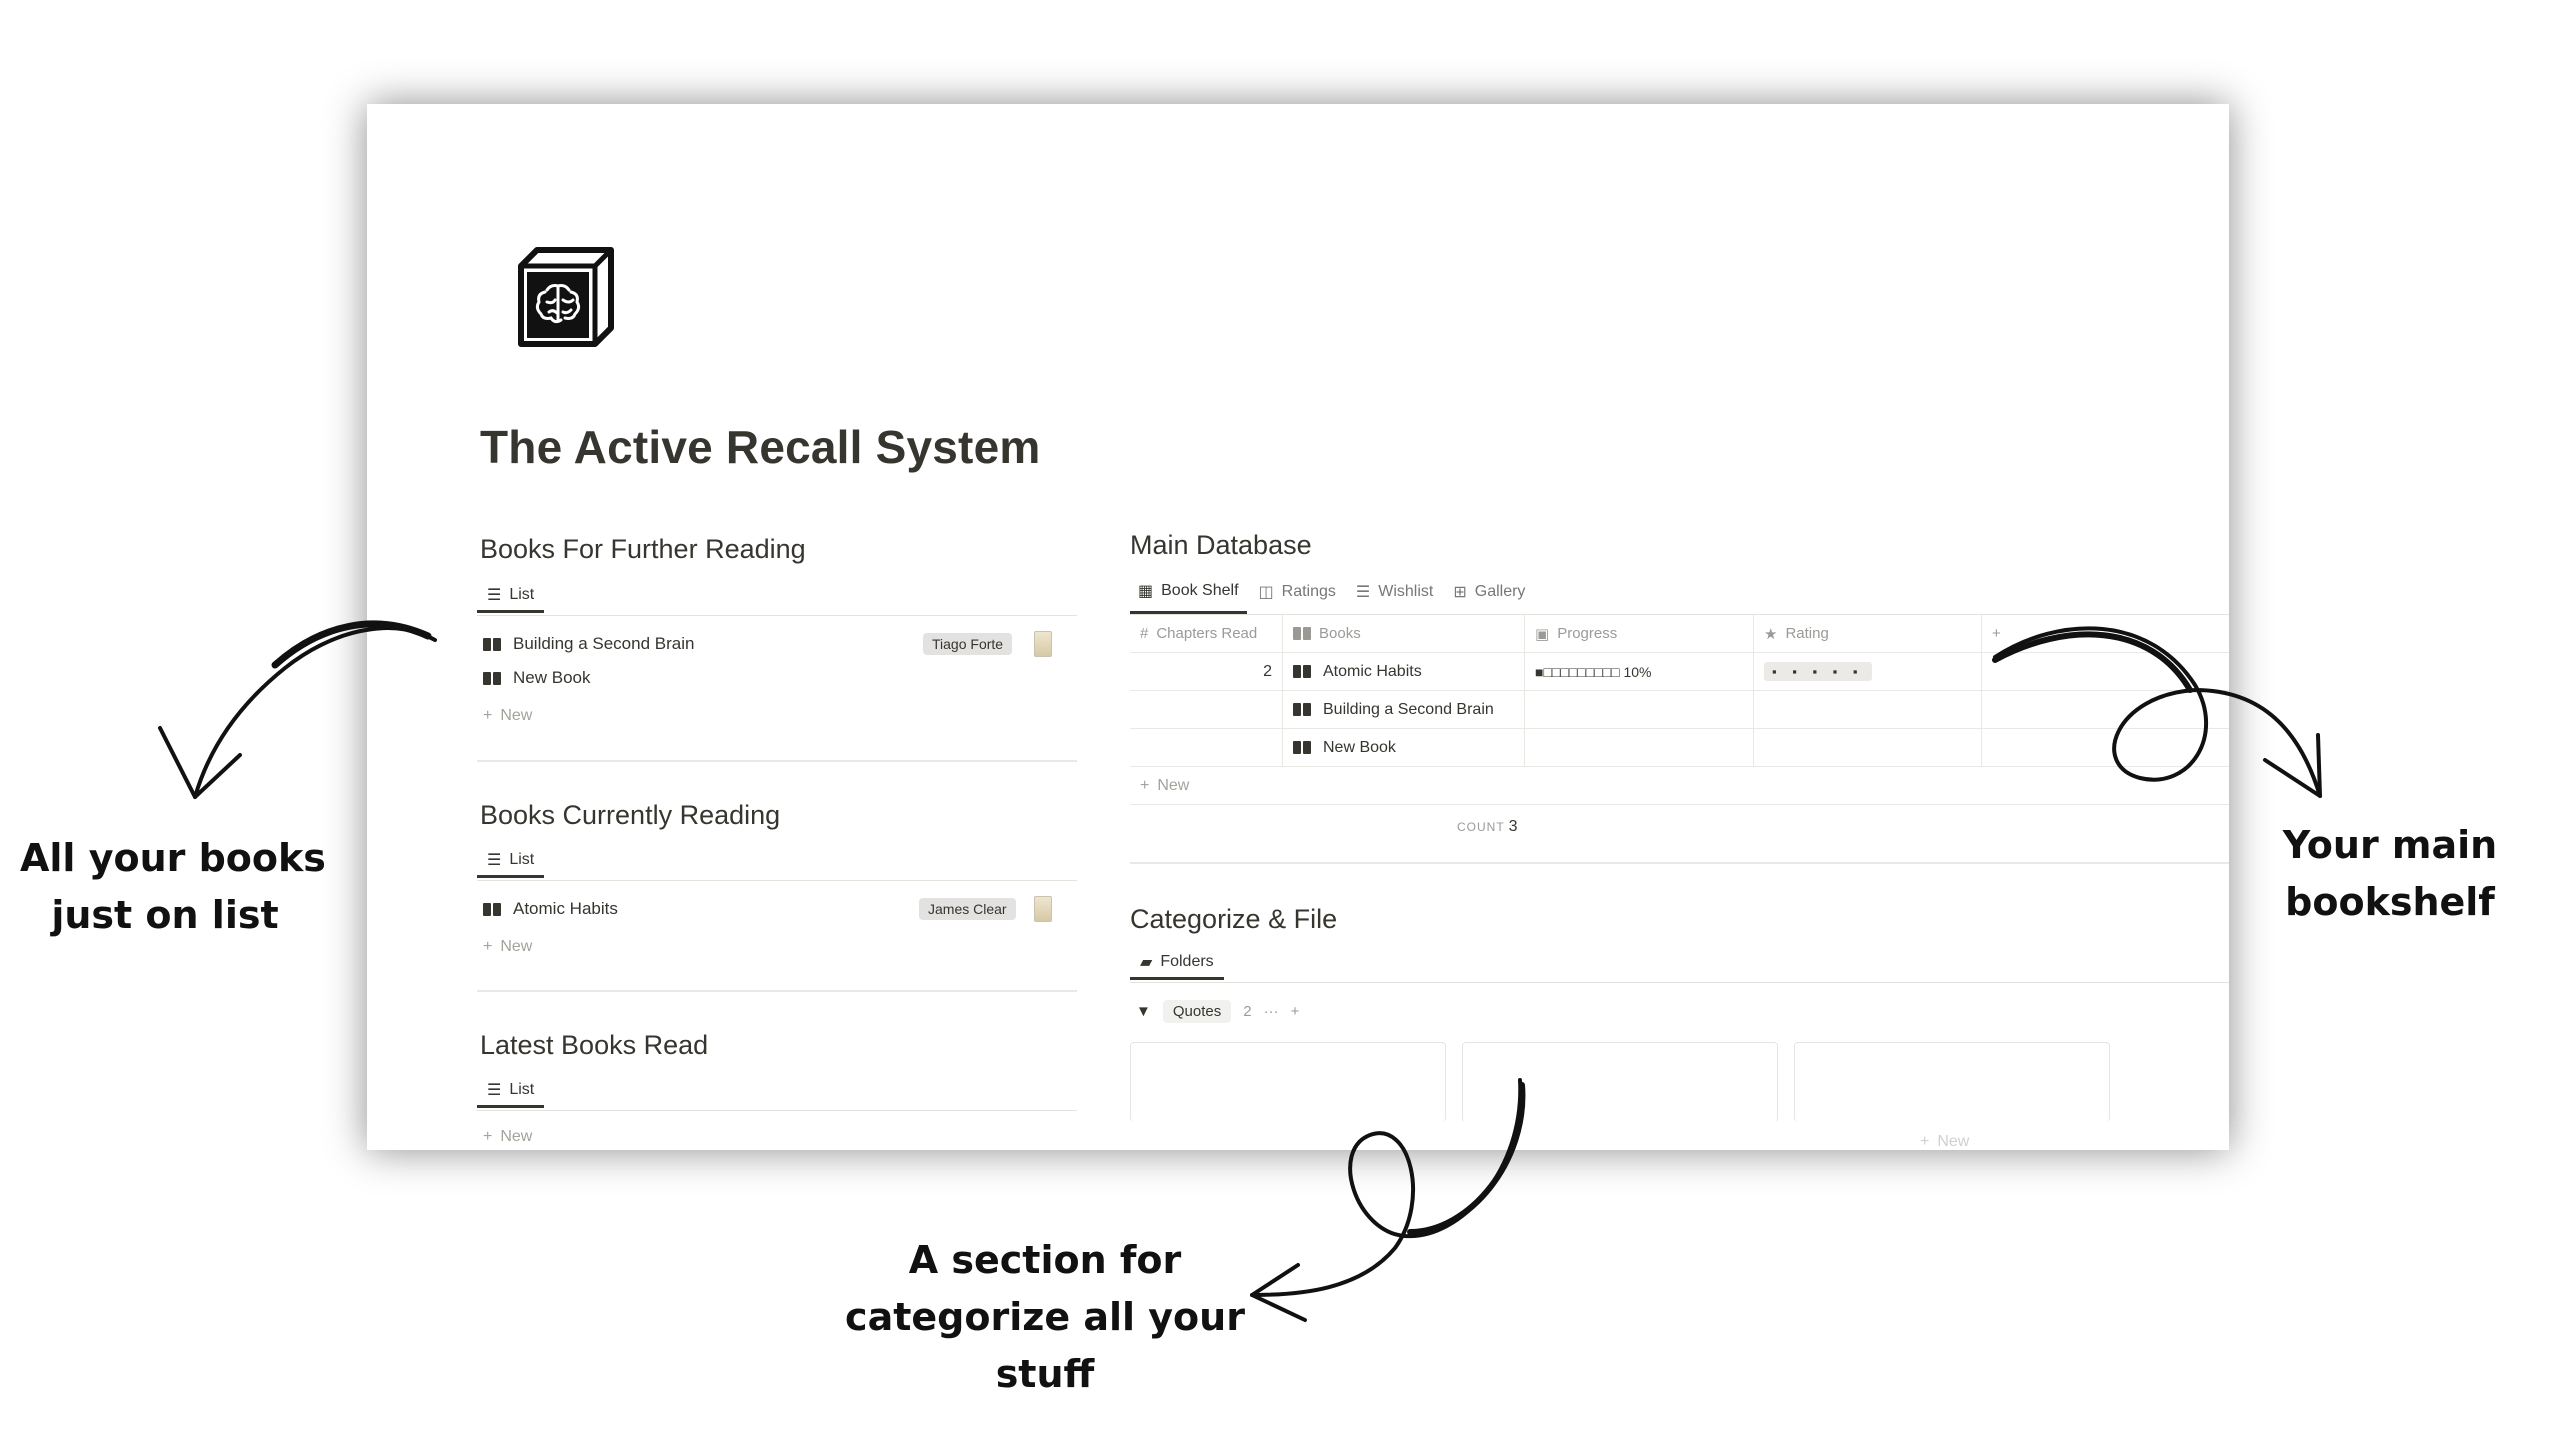  What do you see at coordinates (2390, 845) in the screenshot?
I see `annotation-line: Your main` at bounding box center [2390, 845].